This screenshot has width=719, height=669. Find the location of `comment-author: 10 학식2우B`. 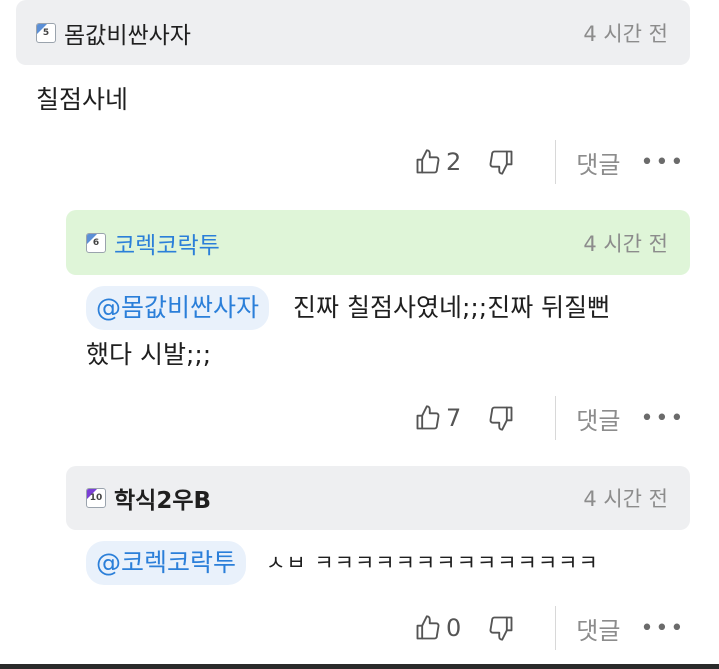

comment-author: 10 학식2우B is located at coordinates (148, 498).